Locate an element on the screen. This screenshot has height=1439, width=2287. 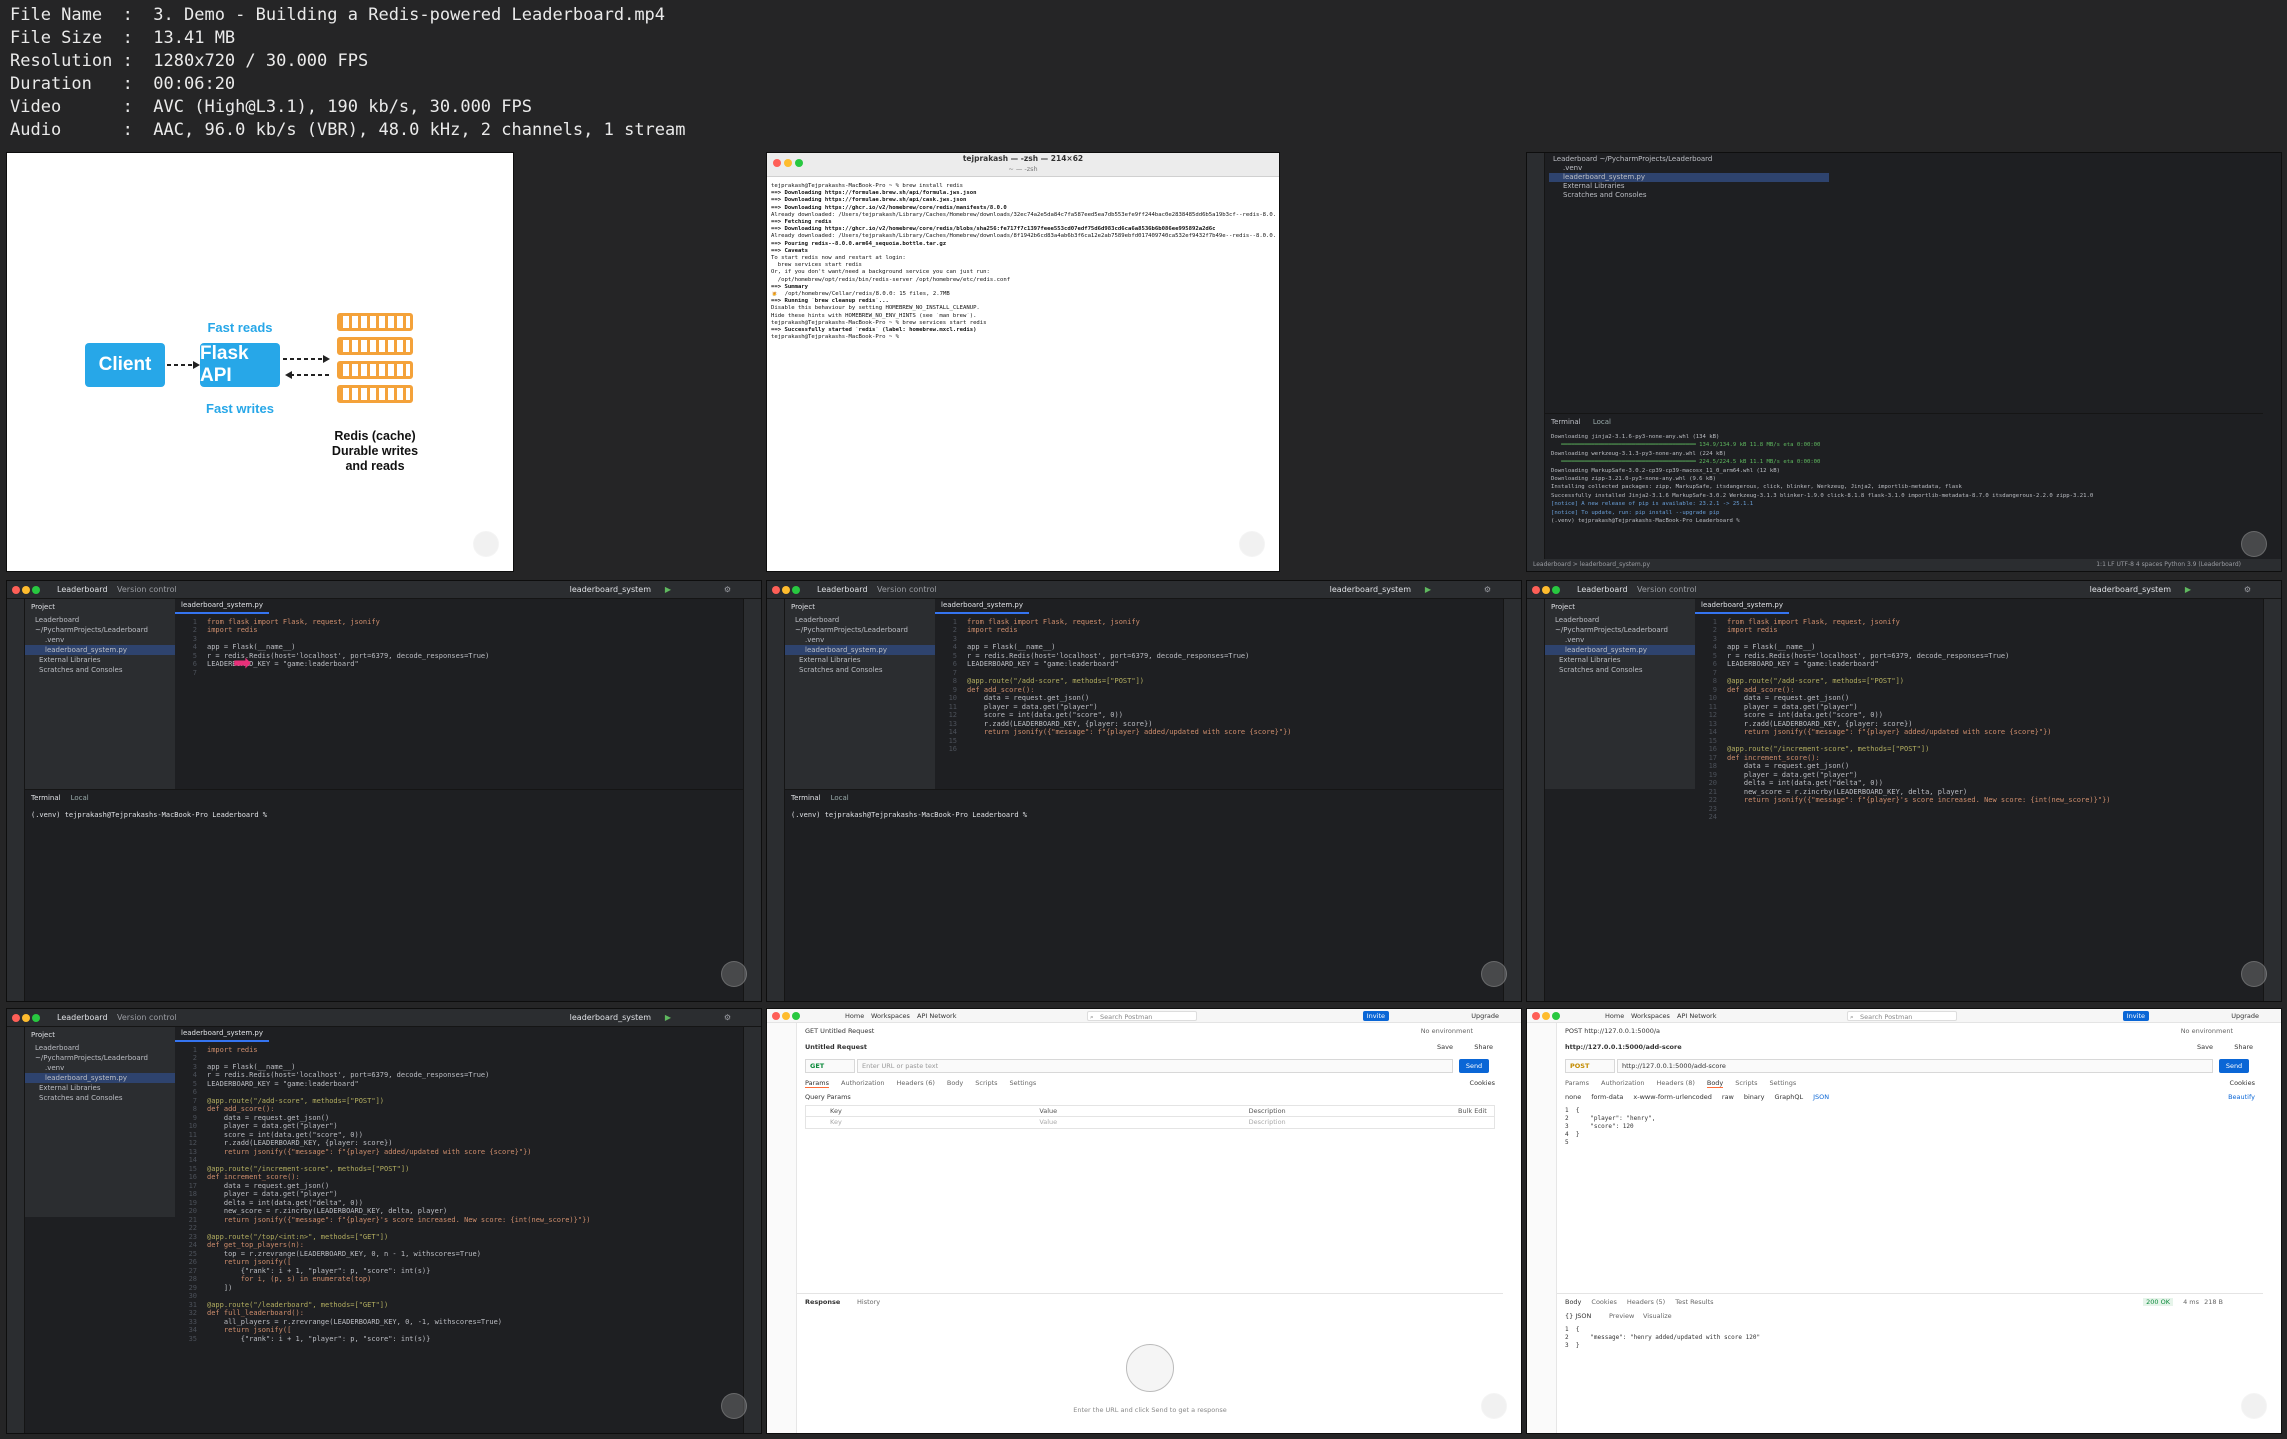
cell-placeholder: Key is located at coordinates (910, 1122).